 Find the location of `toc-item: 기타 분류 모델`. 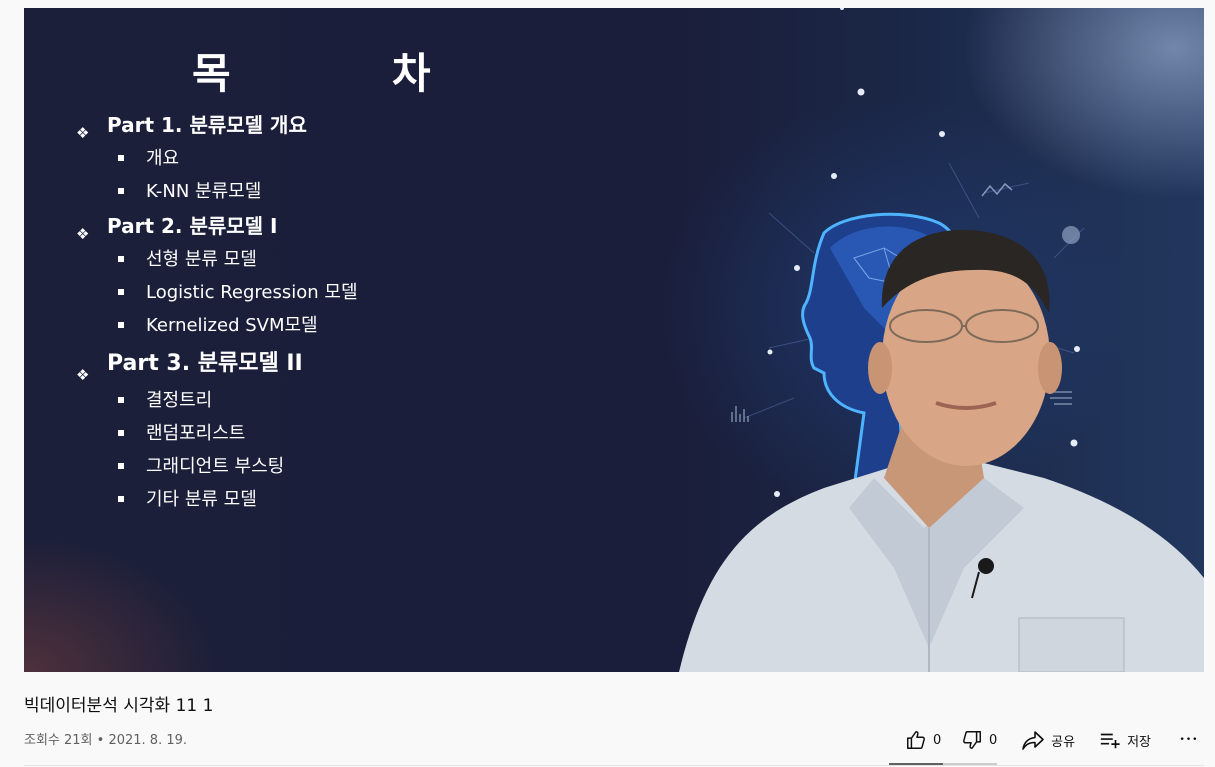

toc-item: 기타 분류 모델 is located at coordinates (217, 499).